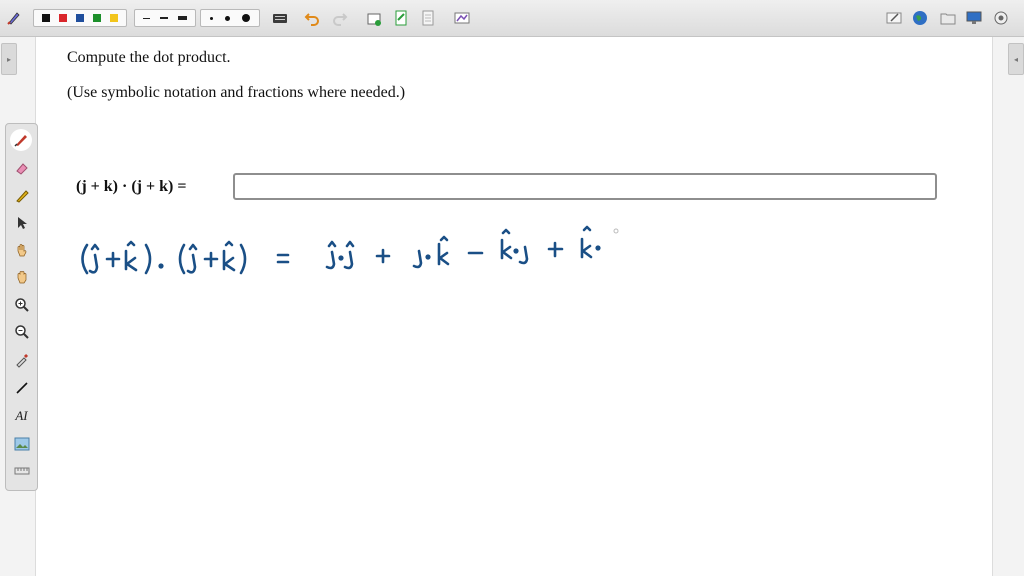 This screenshot has width=1024, height=576. I want to click on edit-icon, so click(894, 18).